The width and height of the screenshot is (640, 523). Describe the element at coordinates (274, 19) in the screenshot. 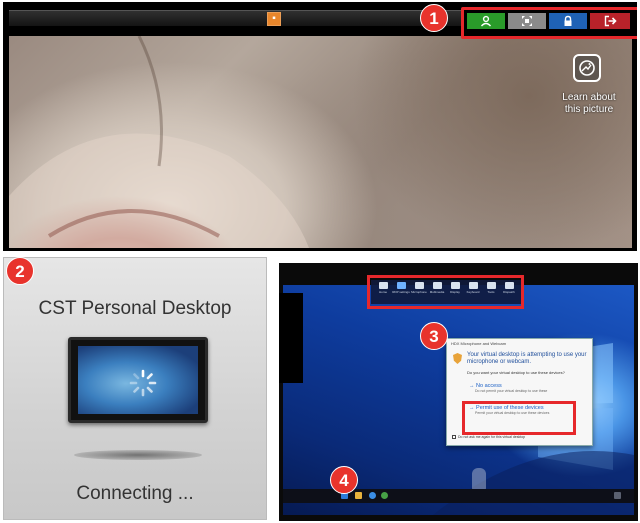

I see `app-icon: ▪` at that location.